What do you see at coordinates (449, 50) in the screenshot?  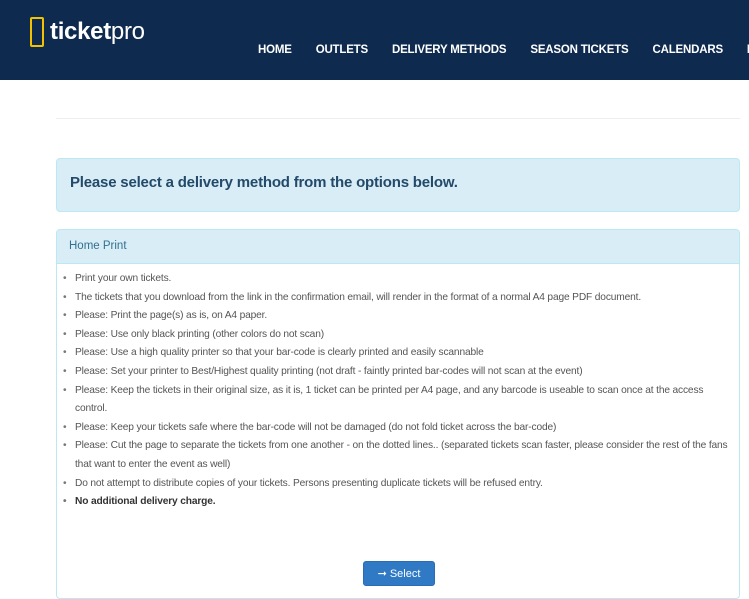 I see `nav-delivery-methods: DELIVERY METHODS` at bounding box center [449, 50].